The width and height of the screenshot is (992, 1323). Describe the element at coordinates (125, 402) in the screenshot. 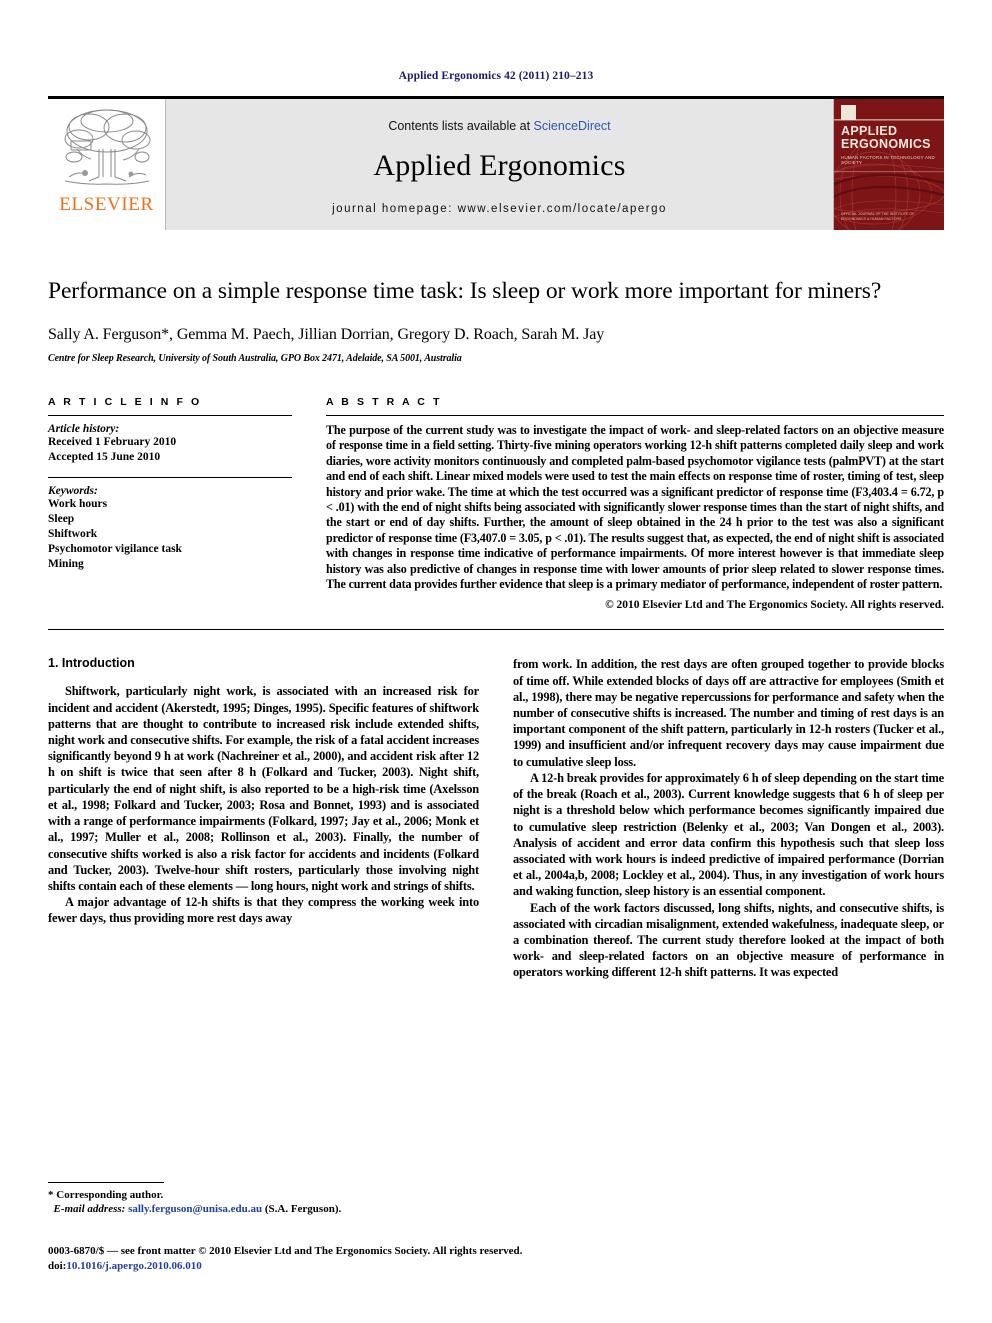

I see `article-info-heading: A R T I C L E I N F O` at that location.